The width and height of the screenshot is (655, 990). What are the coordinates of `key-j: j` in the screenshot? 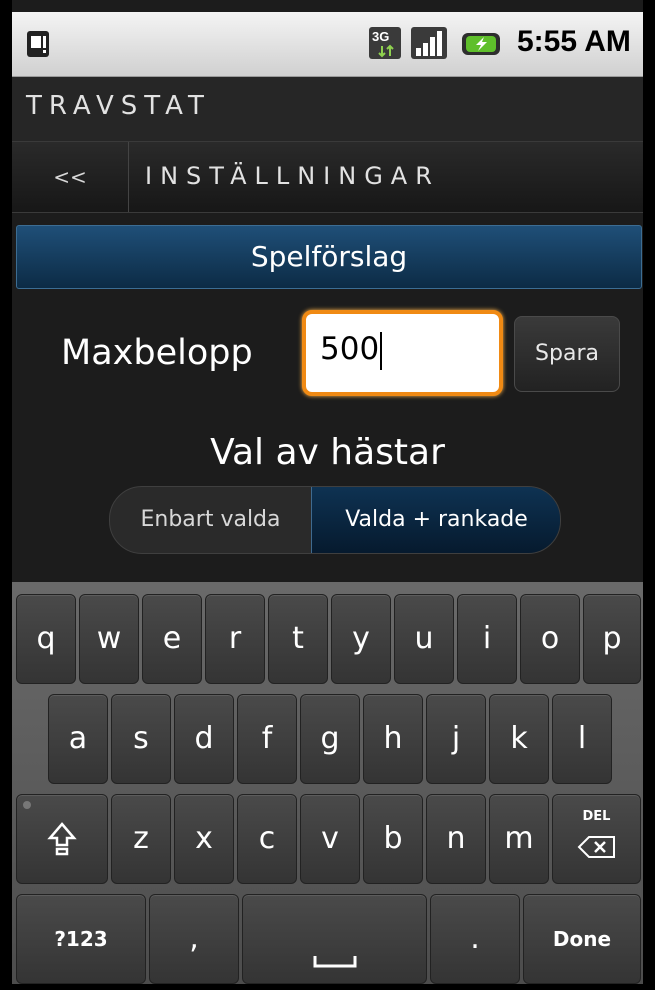 It's located at (456, 739).